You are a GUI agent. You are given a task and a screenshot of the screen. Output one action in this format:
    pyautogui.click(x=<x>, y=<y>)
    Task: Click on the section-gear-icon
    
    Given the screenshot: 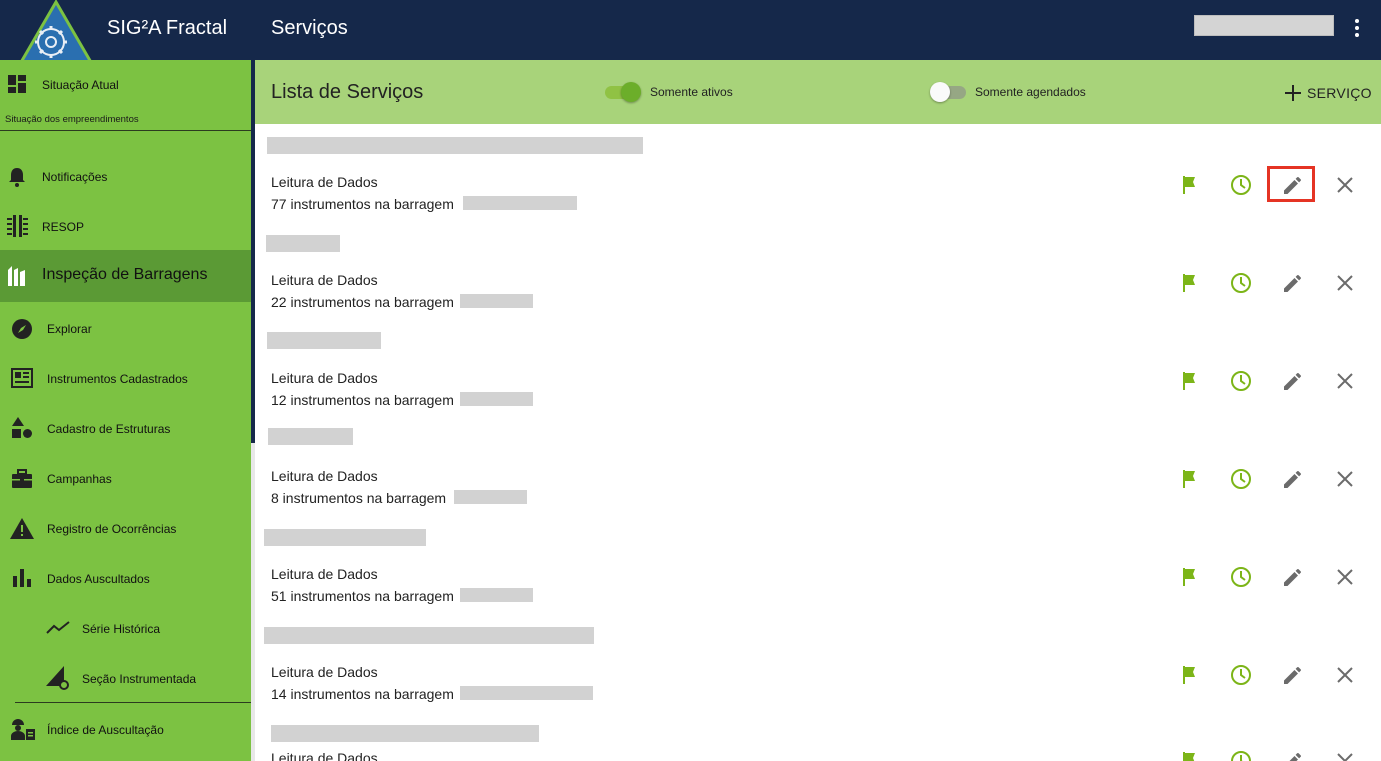 What is the action you would take?
    pyautogui.click(x=57, y=678)
    